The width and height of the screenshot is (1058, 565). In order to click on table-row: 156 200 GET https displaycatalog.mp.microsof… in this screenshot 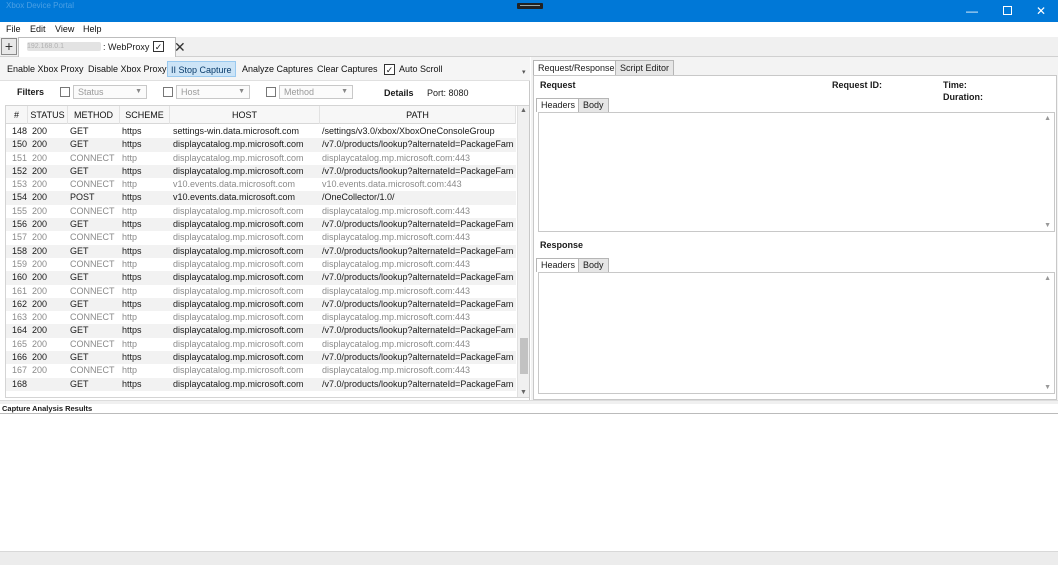, I will do `click(261, 225)`.